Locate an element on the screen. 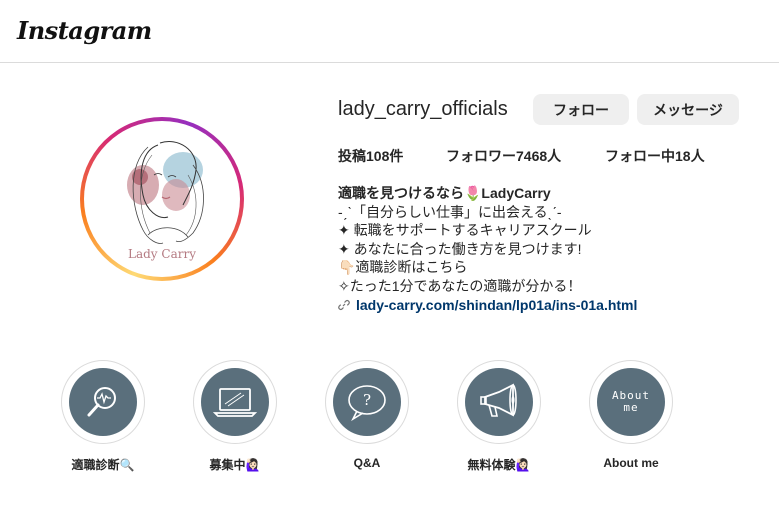 The height and width of the screenshot is (518, 779). posts-count: 投稿108件 is located at coordinates (371, 156).